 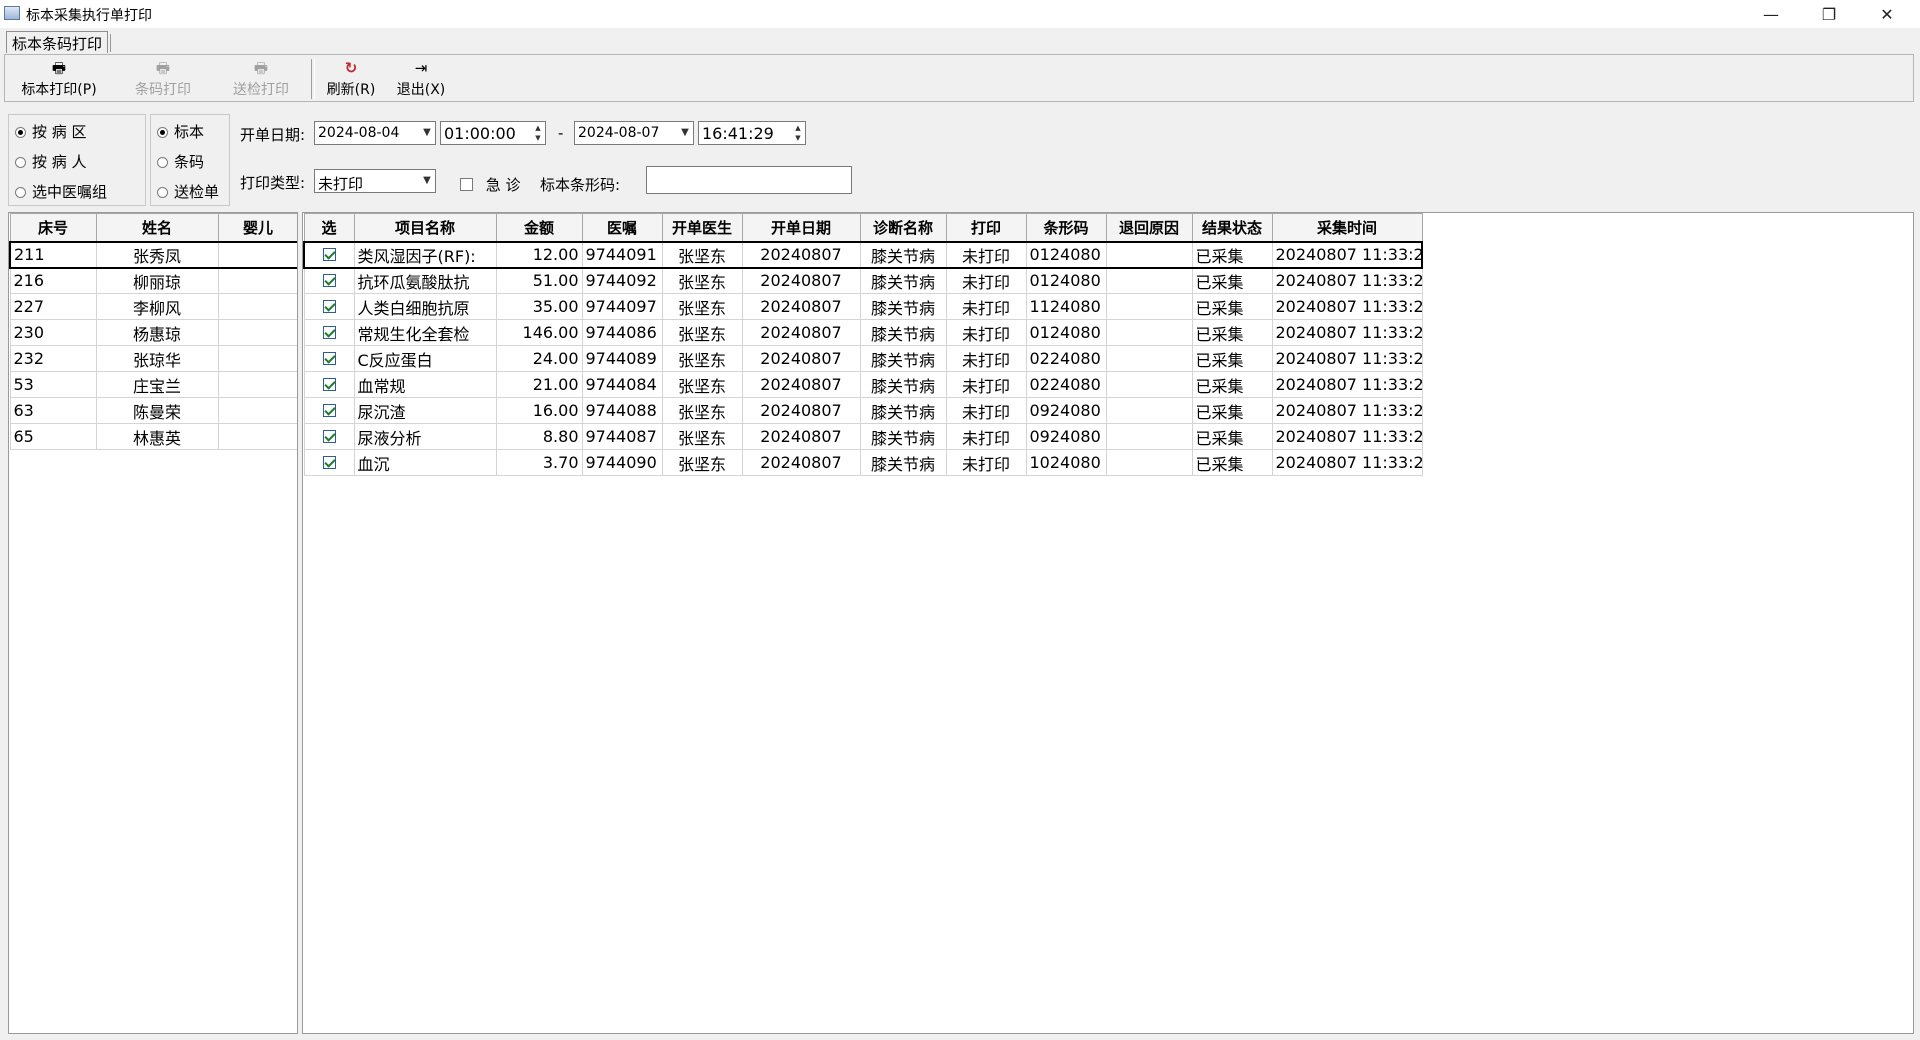 I want to click on bed-cell: 230, so click(x=53, y=332).